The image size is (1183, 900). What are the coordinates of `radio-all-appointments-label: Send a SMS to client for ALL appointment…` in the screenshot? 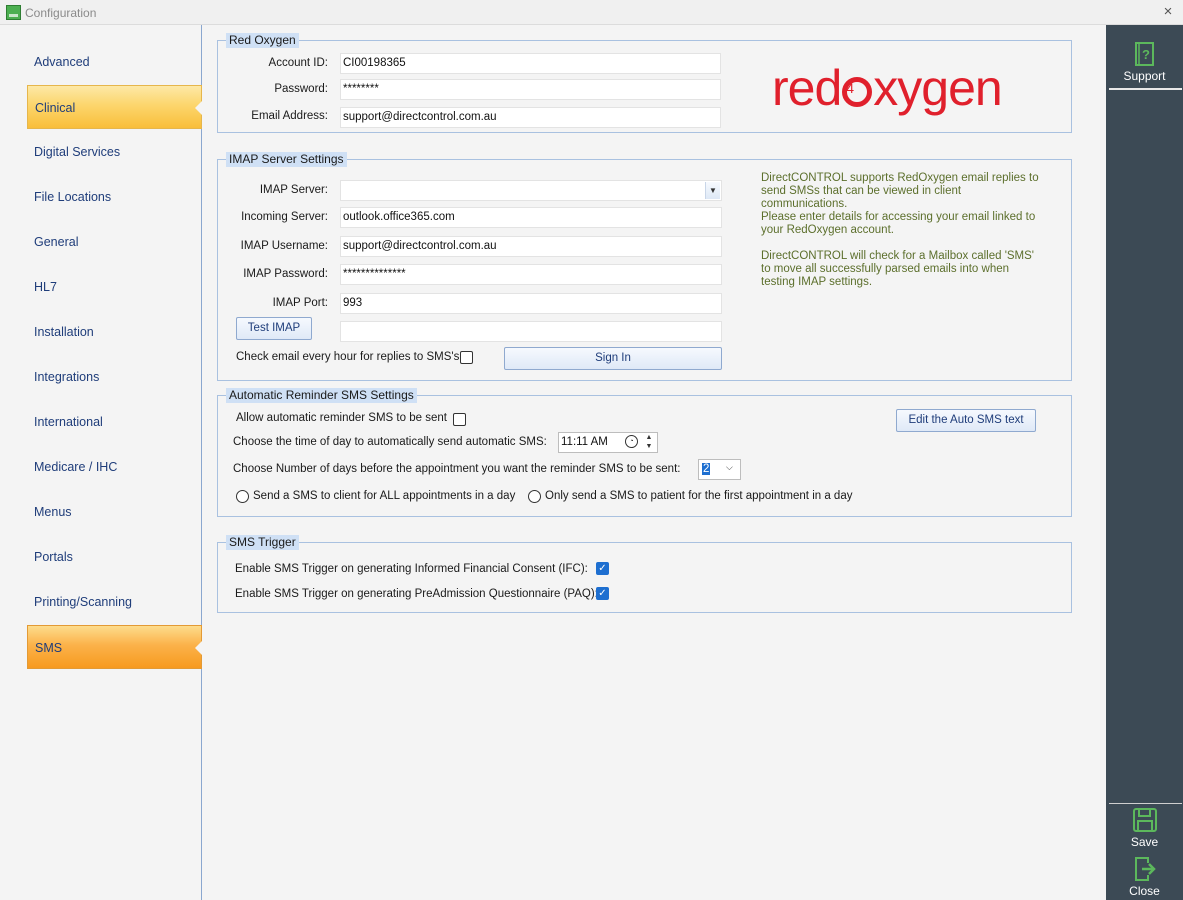 It's located at (384, 496).